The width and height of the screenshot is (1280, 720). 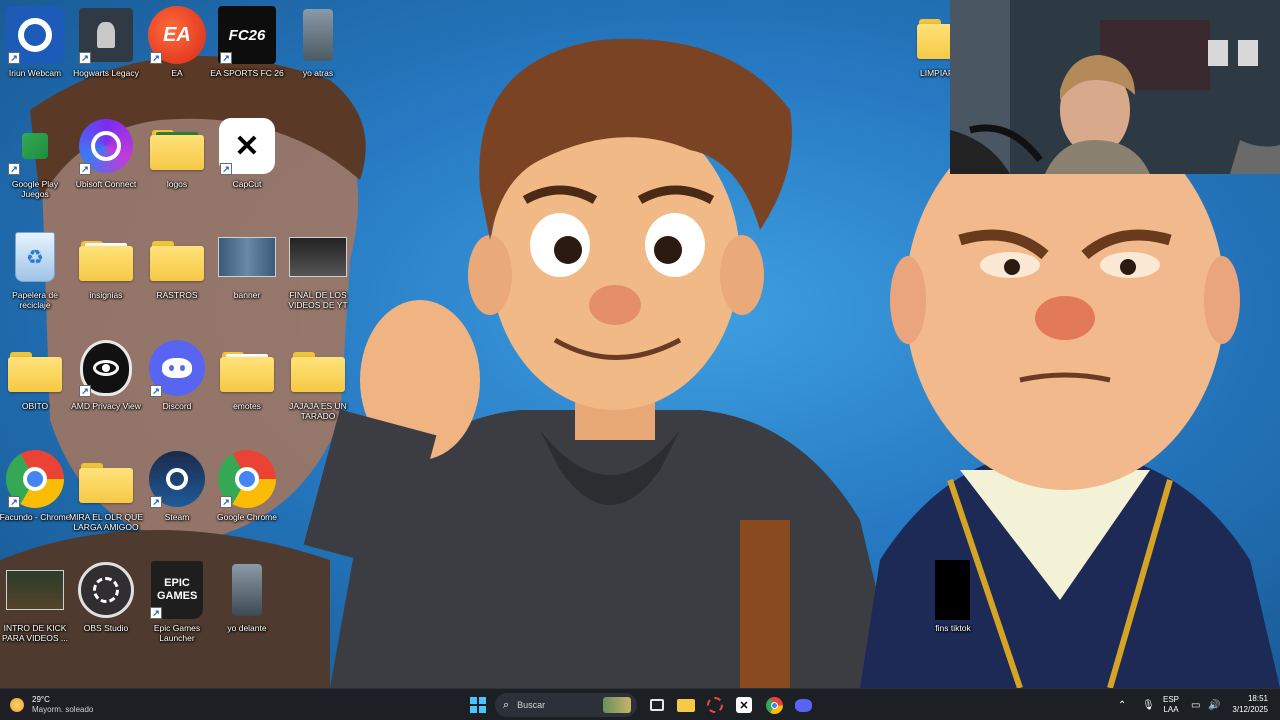 What do you see at coordinates (953, 611) in the screenshot?
I see `desktop-icon-fins-tiktok: fins tiktok` at bounding box center [953, 611].